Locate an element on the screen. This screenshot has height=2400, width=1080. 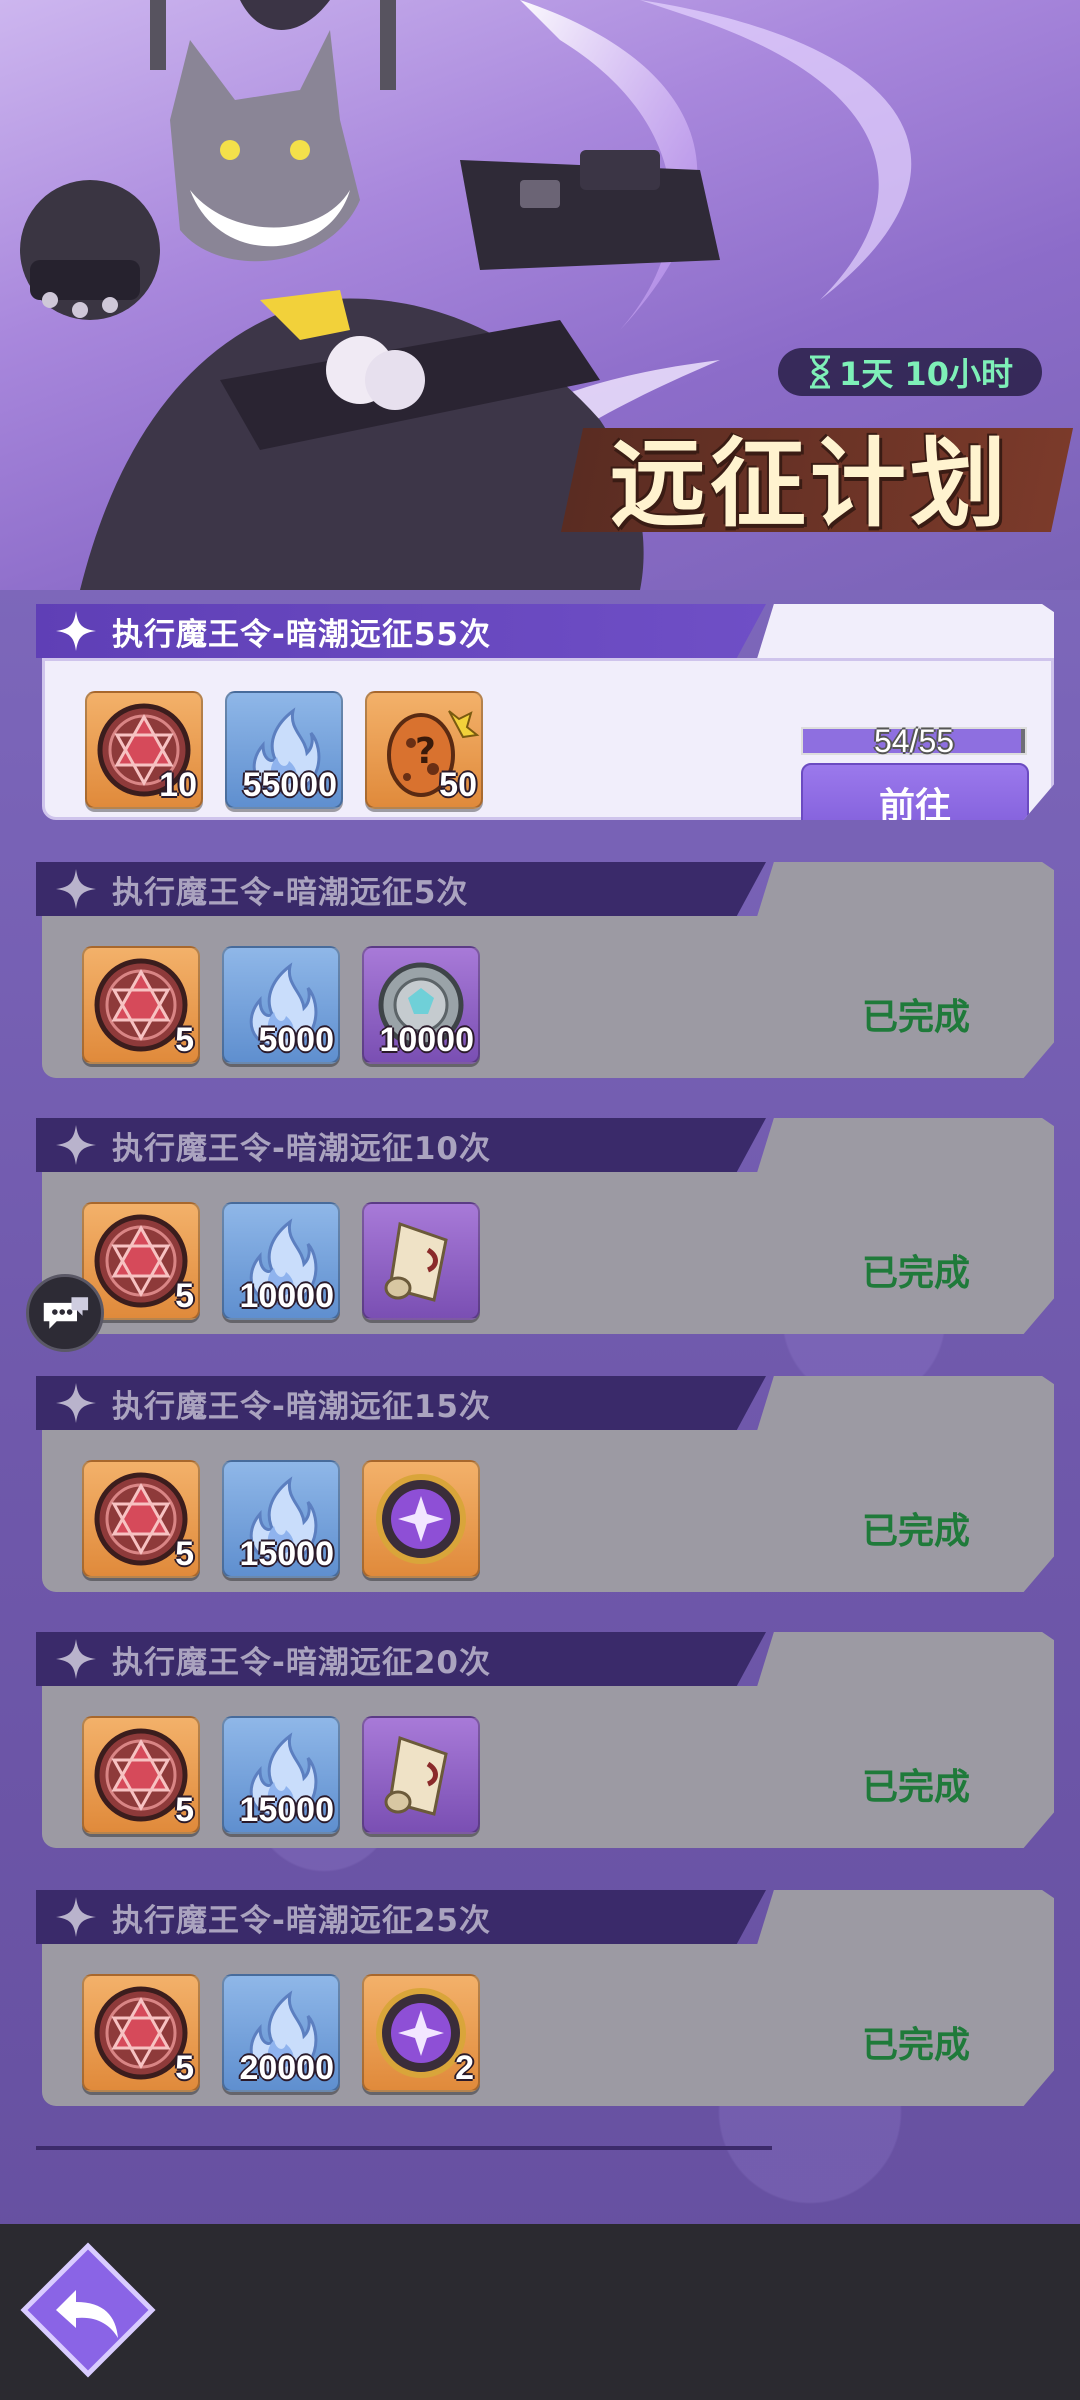
task-header: 执行魔王令-暗潮远征25次 is located at coordinates (401, 1917).